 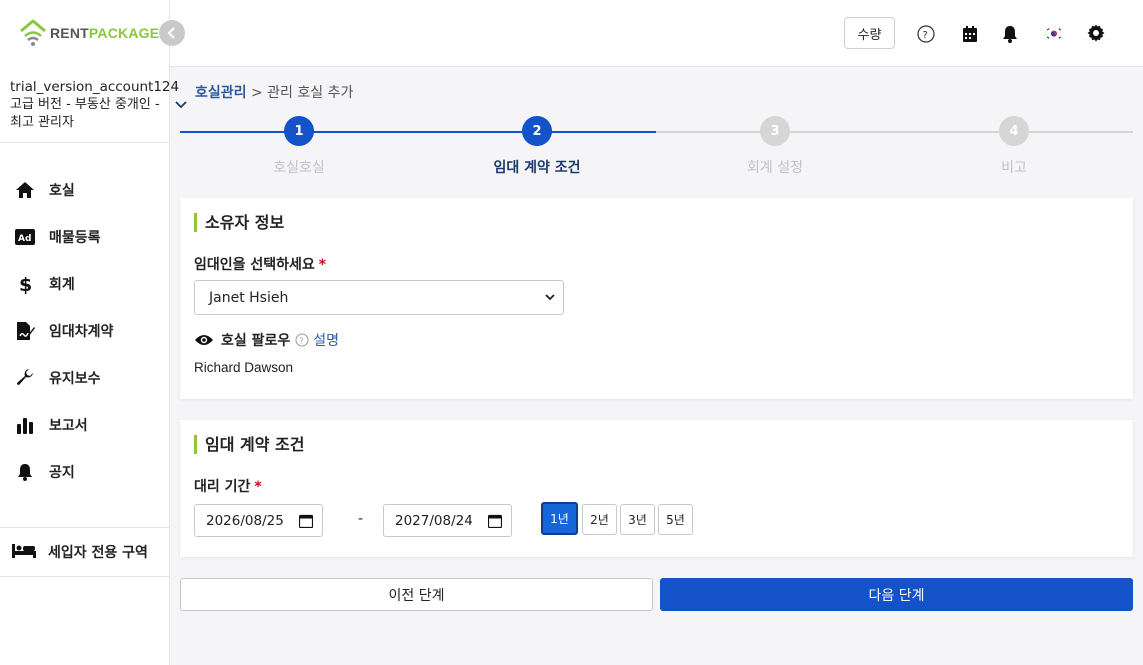 I want to click on follow-row: 호실 팔로우 ? 설명, so click(x=266, y=340).